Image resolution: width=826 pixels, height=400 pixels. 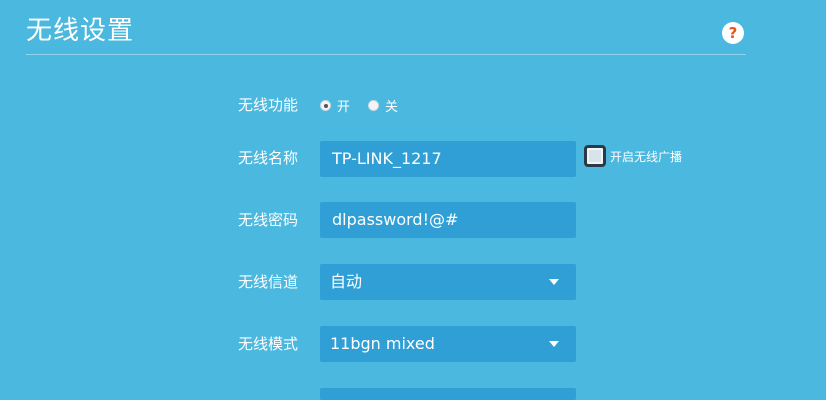 What do you see at coordinates (268, 282) in the screenshot?
I see `channel-label: 无线信道` at bounding box center [268, 282].